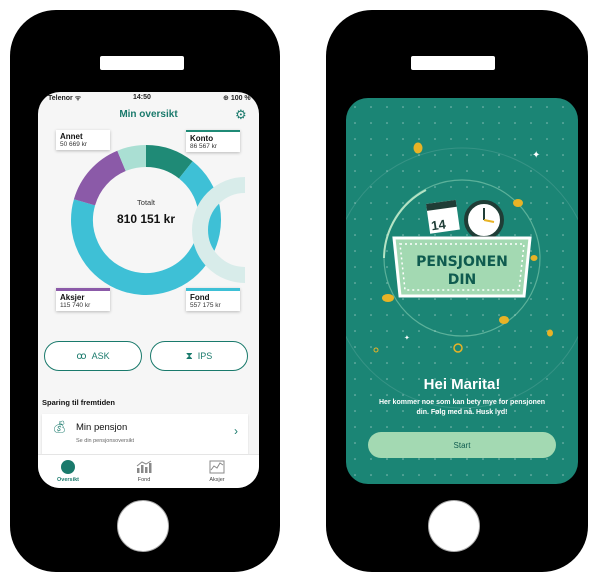  Describe the element at coordinates (146, 219) in the screenshot. I see `total-value: 810 151 kr` at that location.